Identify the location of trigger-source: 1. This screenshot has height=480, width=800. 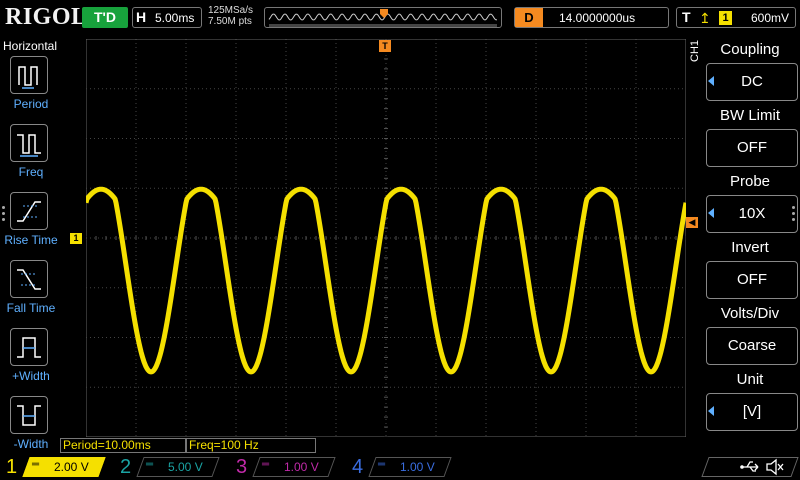
(725, 18).